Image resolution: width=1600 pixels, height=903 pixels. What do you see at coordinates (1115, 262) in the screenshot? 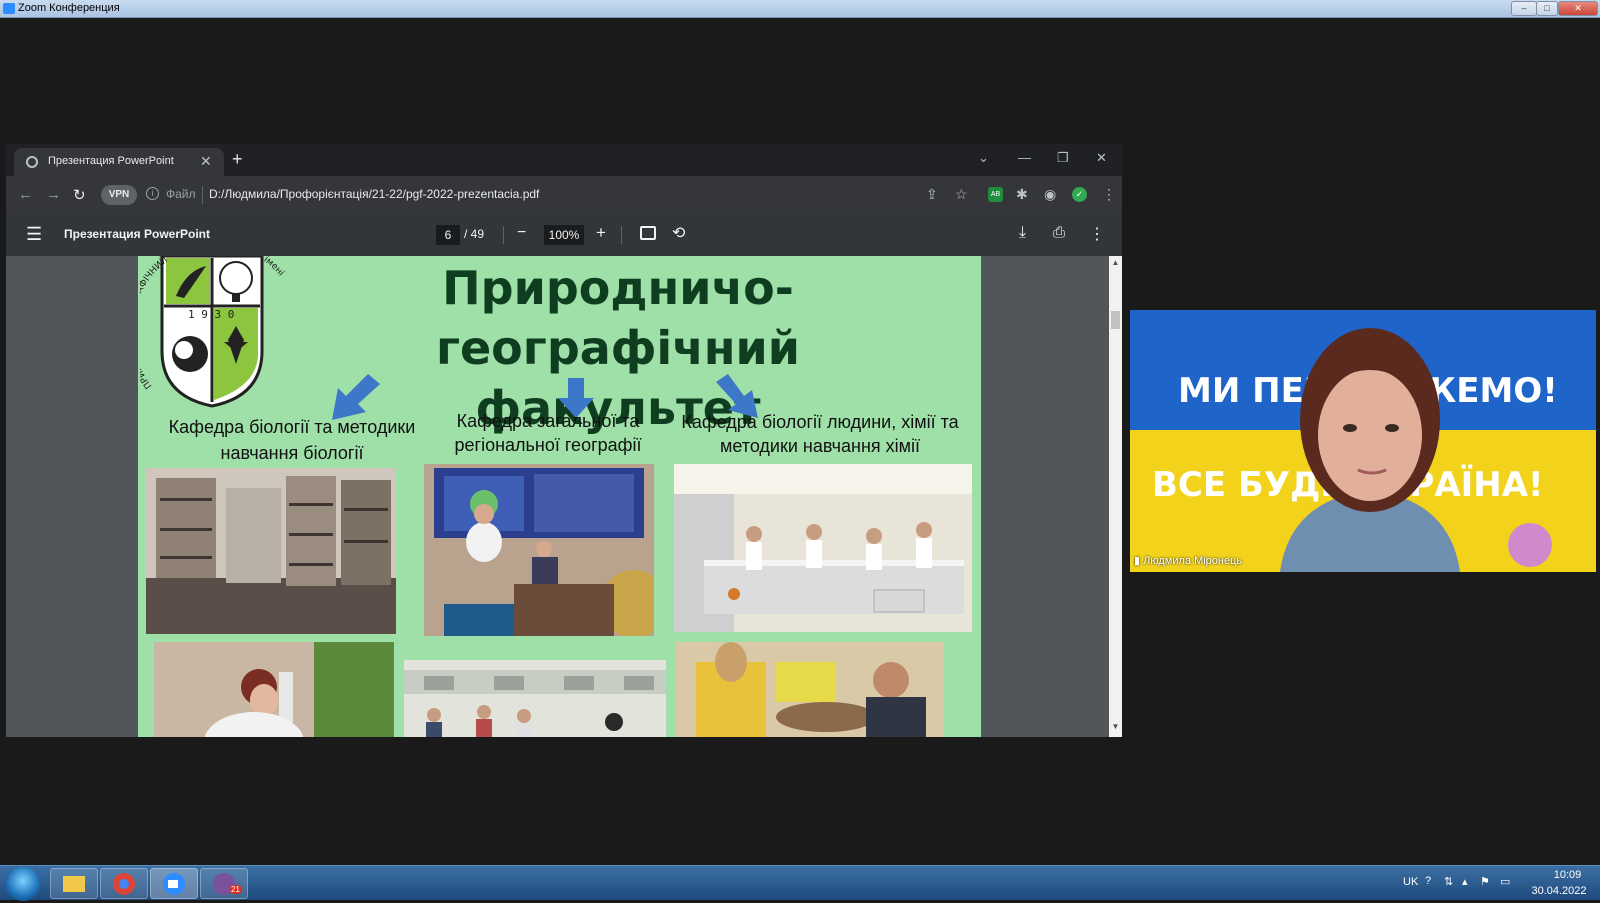
I see `scroll-up-icon: ▲` at bounding box center [1115, 262].